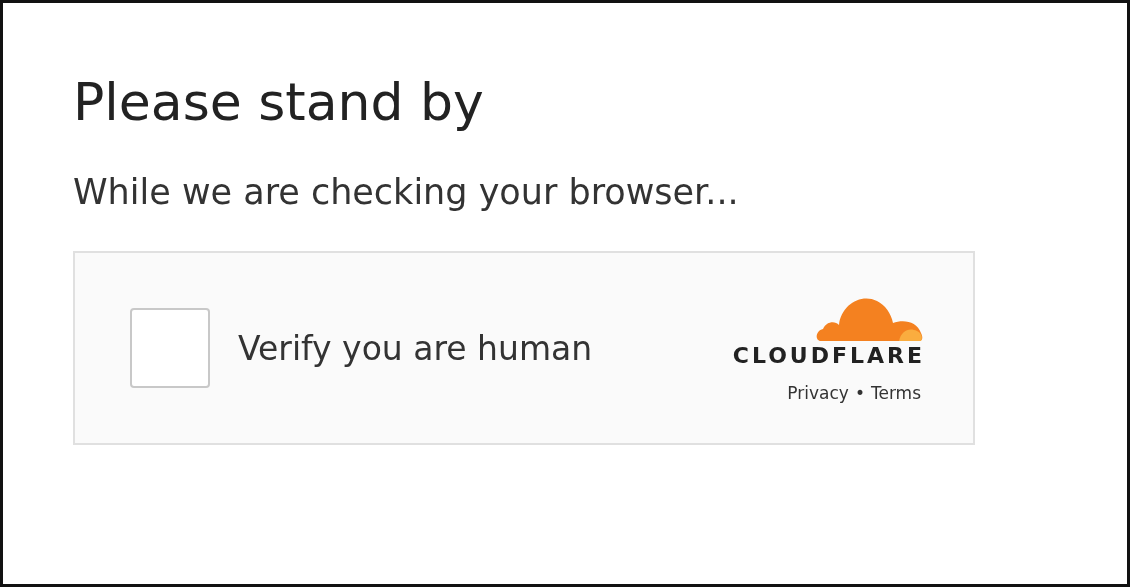 This screenshot has width=1130, height=587. What do you see at coordinates (818, 393) in the screenshot?
I see `privacy-link: Privacy` at bounding box center [818, 393].